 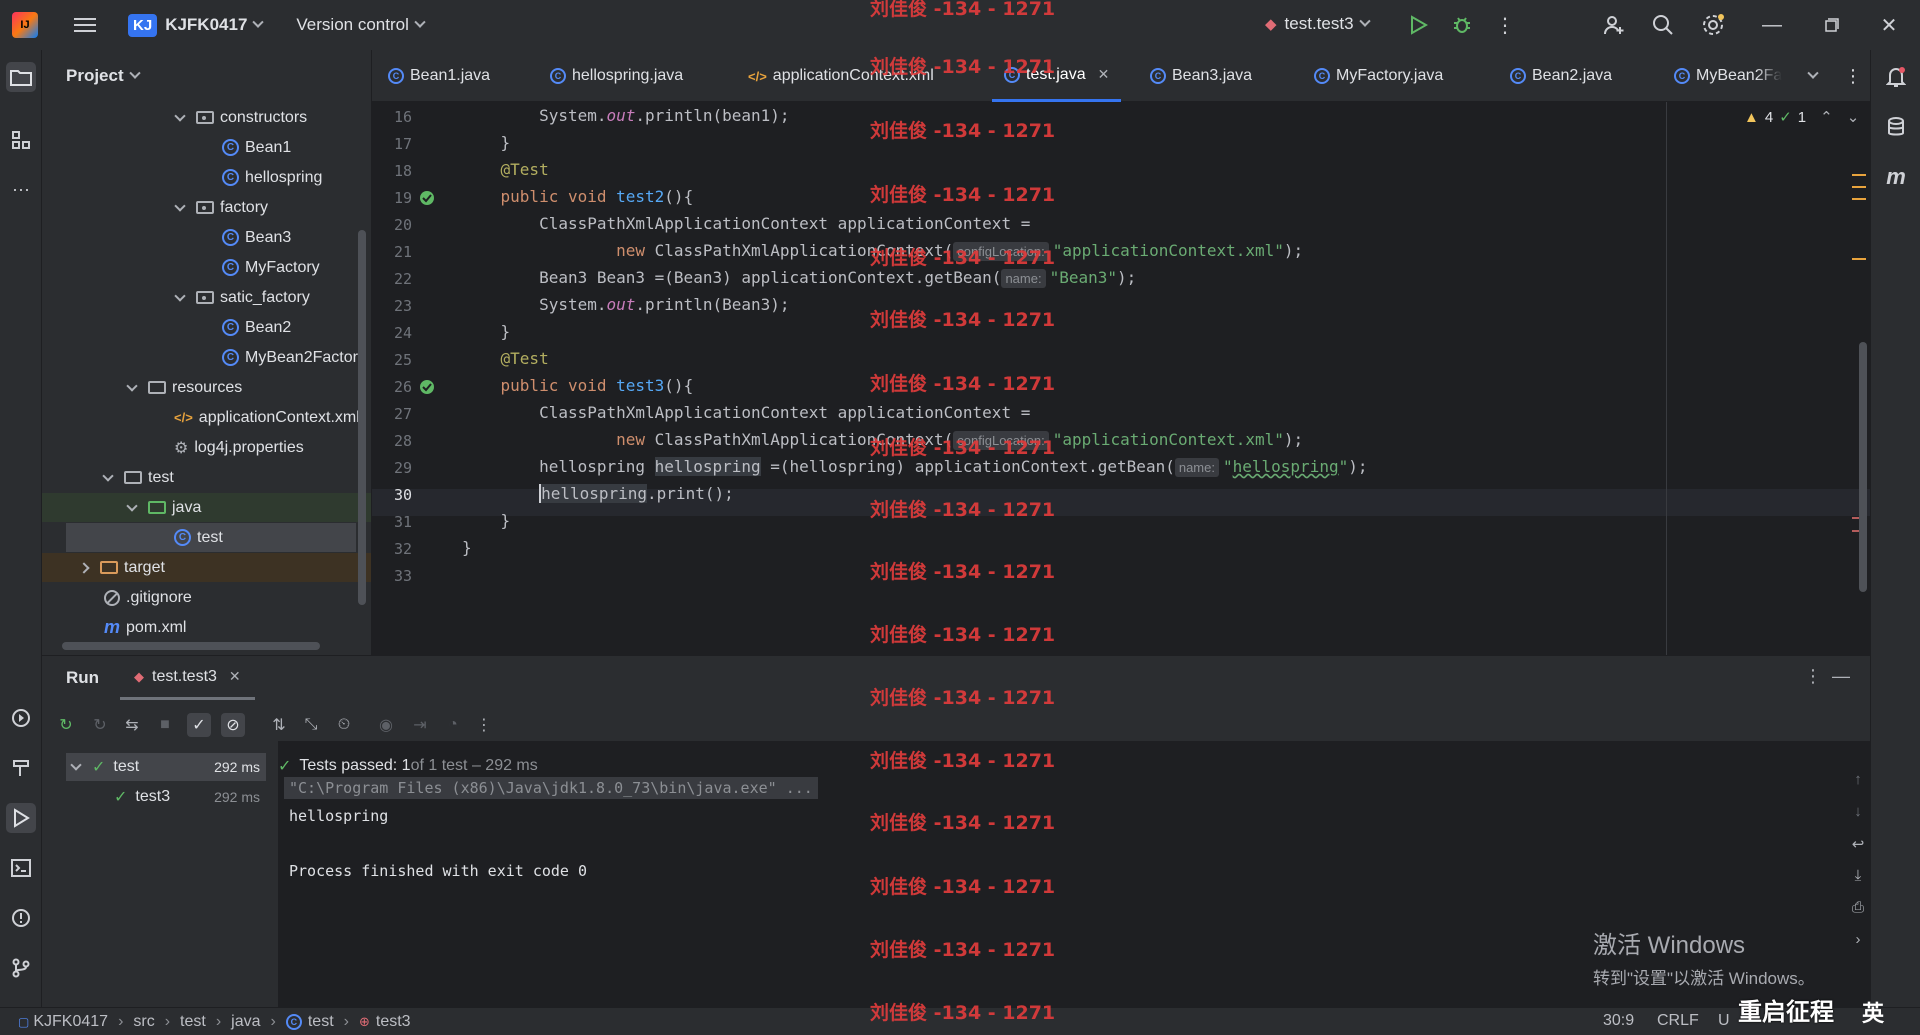 What do you see at coordinates (21, 189) in the screenshot?
I see `more-tools-icon: ···` at bounding box center [21, 189].